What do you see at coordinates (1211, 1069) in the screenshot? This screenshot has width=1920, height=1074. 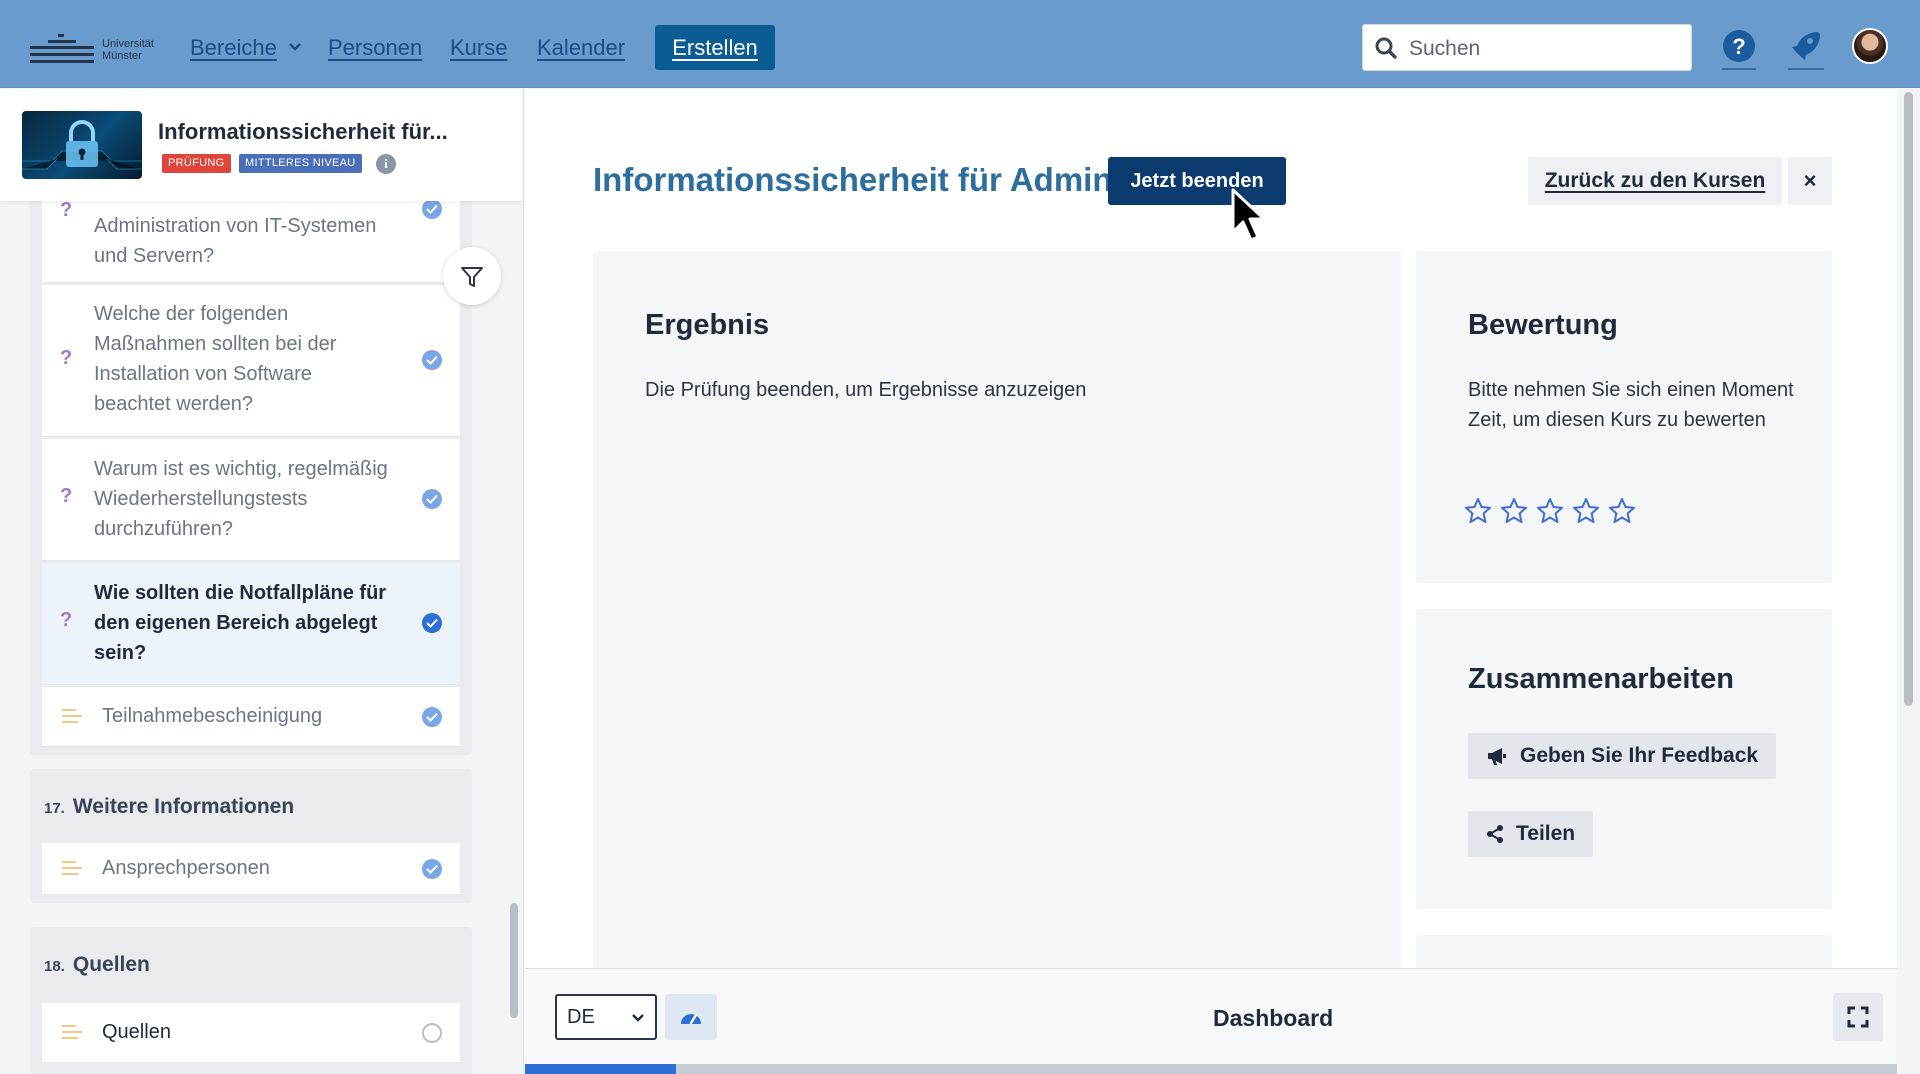 I see `progress-bar` at bounding box center [1211, 1069].